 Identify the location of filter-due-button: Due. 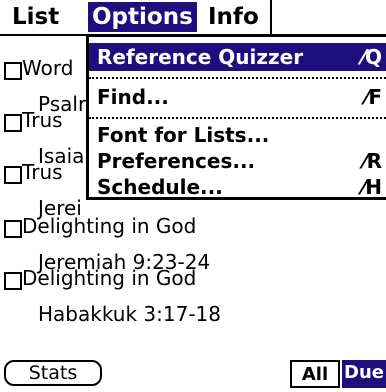
(364, 374).